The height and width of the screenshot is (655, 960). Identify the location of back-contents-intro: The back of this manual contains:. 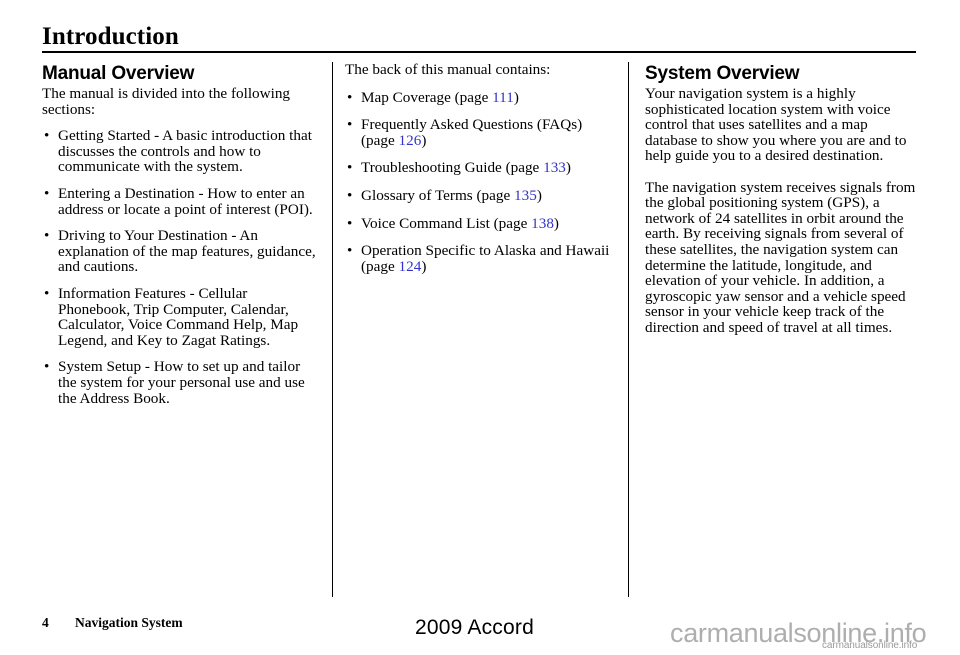
(448, 69).